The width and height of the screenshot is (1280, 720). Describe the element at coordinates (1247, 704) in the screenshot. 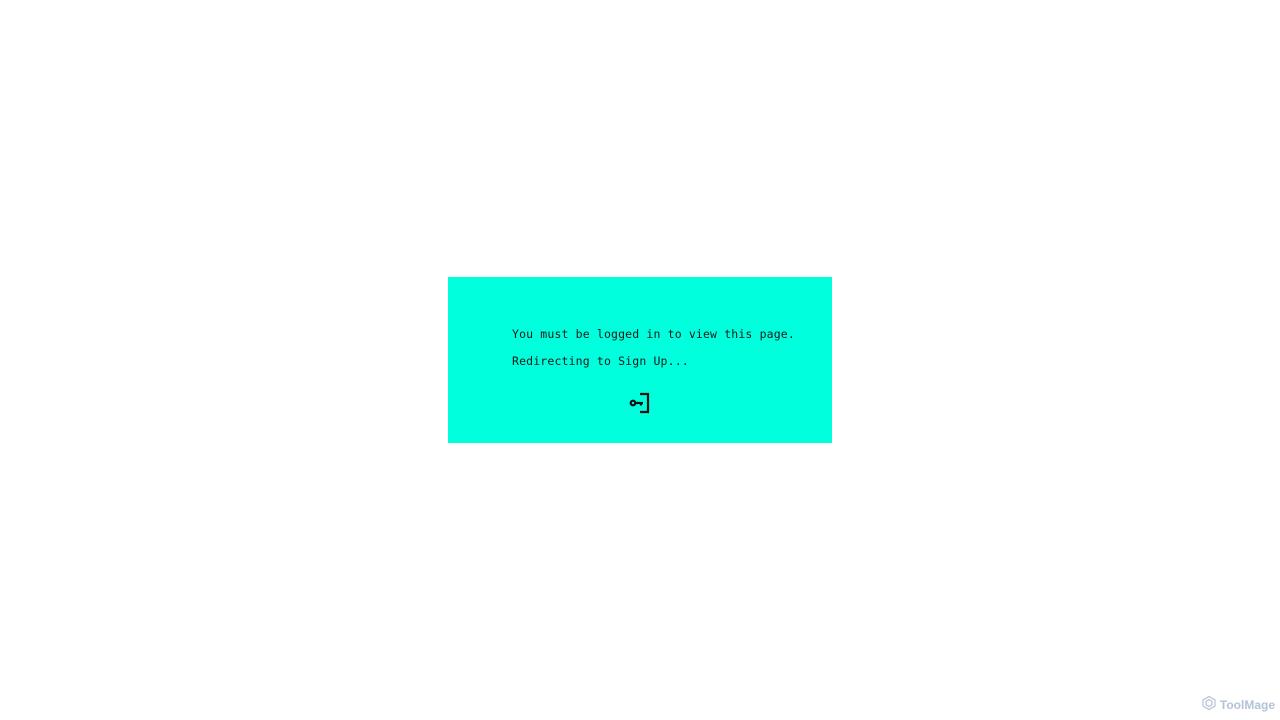

I see `watermark-text: ToolMage` at that location.